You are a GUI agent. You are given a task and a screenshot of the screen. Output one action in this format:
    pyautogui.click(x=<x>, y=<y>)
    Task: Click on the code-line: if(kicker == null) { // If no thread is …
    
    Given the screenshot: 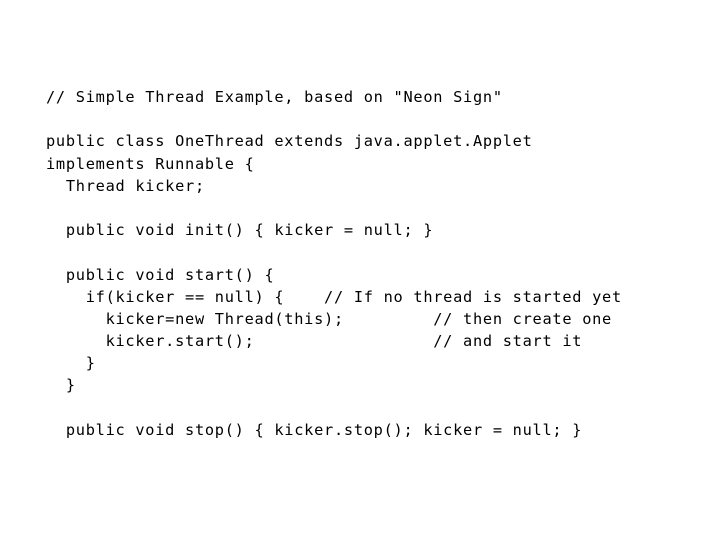 What is the action you would take?
    pyautogui.click(x=334, y=296)
    